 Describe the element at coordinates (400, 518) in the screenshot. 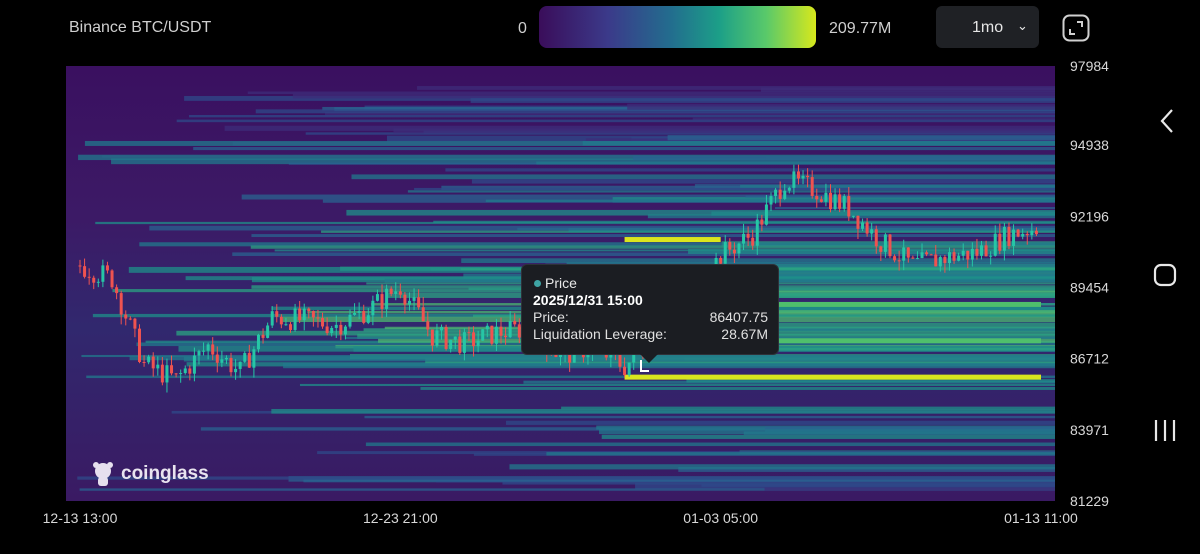

I see `x-tick-label: 12-23 21:00` at that location.